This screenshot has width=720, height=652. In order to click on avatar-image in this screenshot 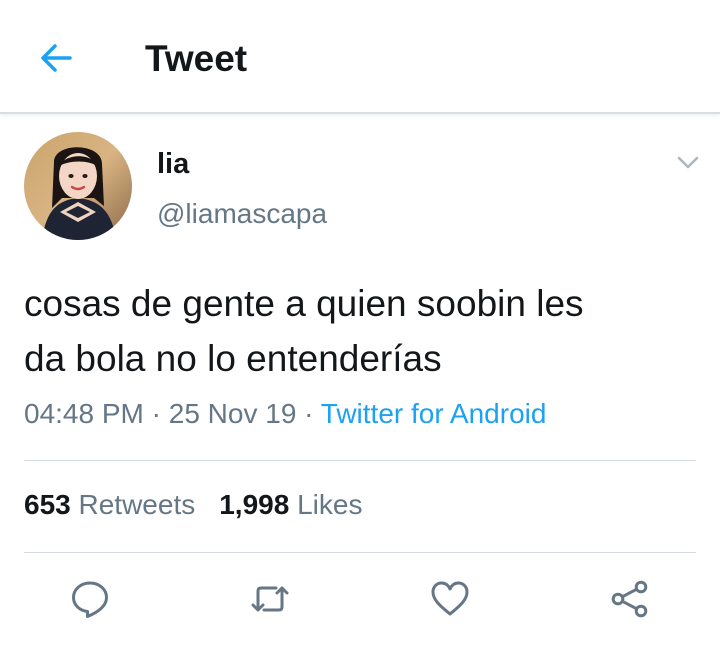, I will do `click(78, 186)`.